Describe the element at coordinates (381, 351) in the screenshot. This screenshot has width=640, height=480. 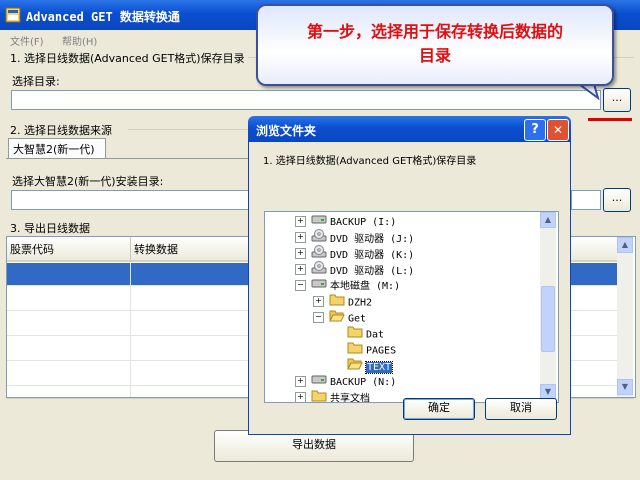
I see `tree-item-label: PAGES` at that location.